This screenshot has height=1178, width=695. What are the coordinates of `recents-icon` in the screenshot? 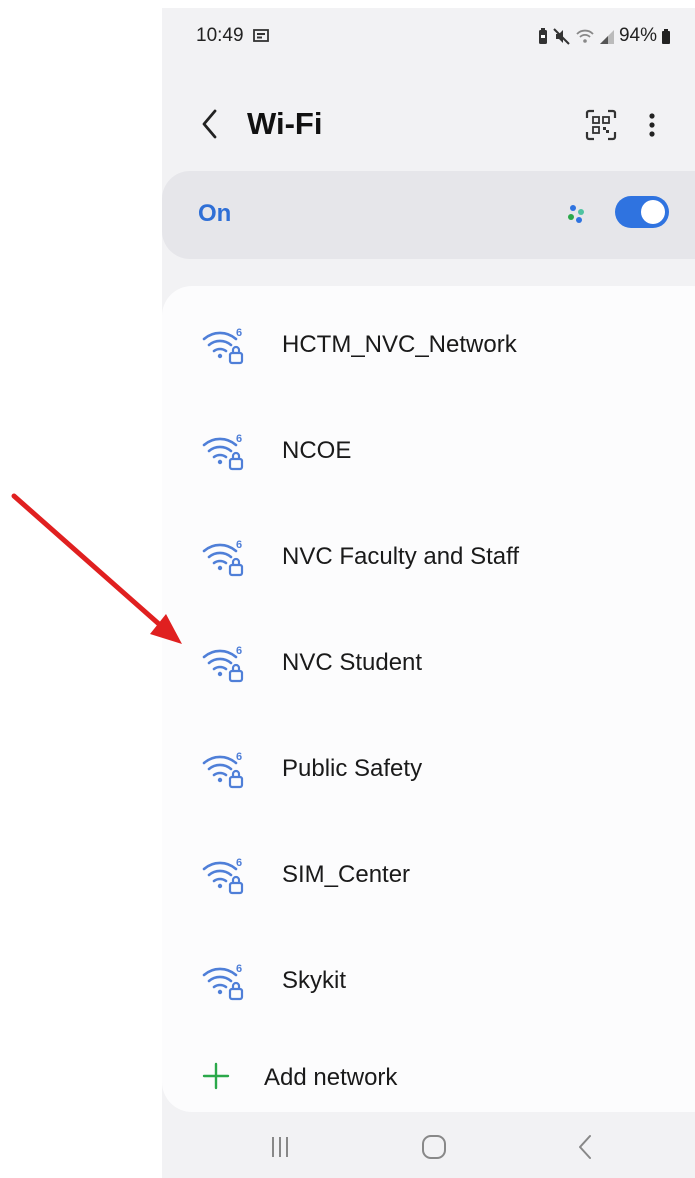 It's located at (280, 1147).